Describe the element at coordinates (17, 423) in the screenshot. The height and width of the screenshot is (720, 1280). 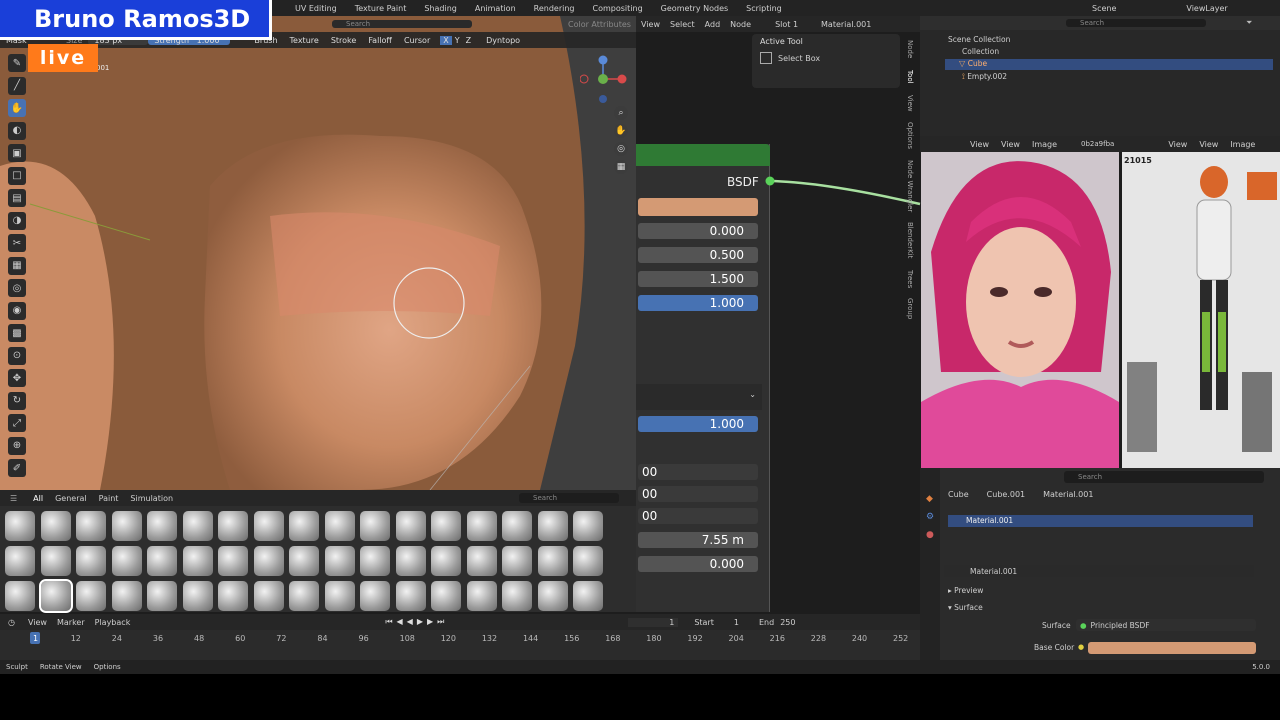
I see `scale-icon: ⤢` at that location.